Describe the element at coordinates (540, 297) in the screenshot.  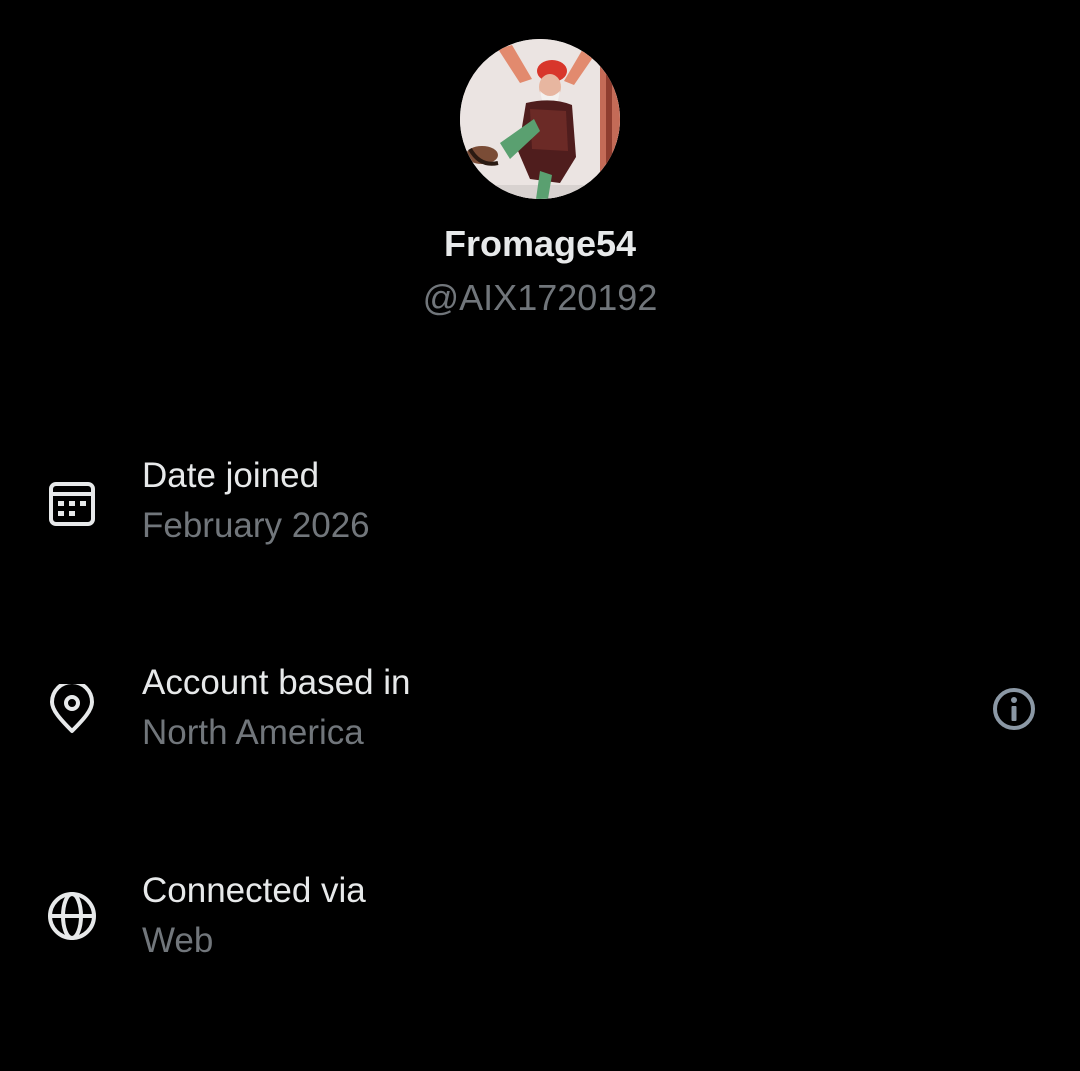
I see `username-handle: @AIX1720192` at that location.